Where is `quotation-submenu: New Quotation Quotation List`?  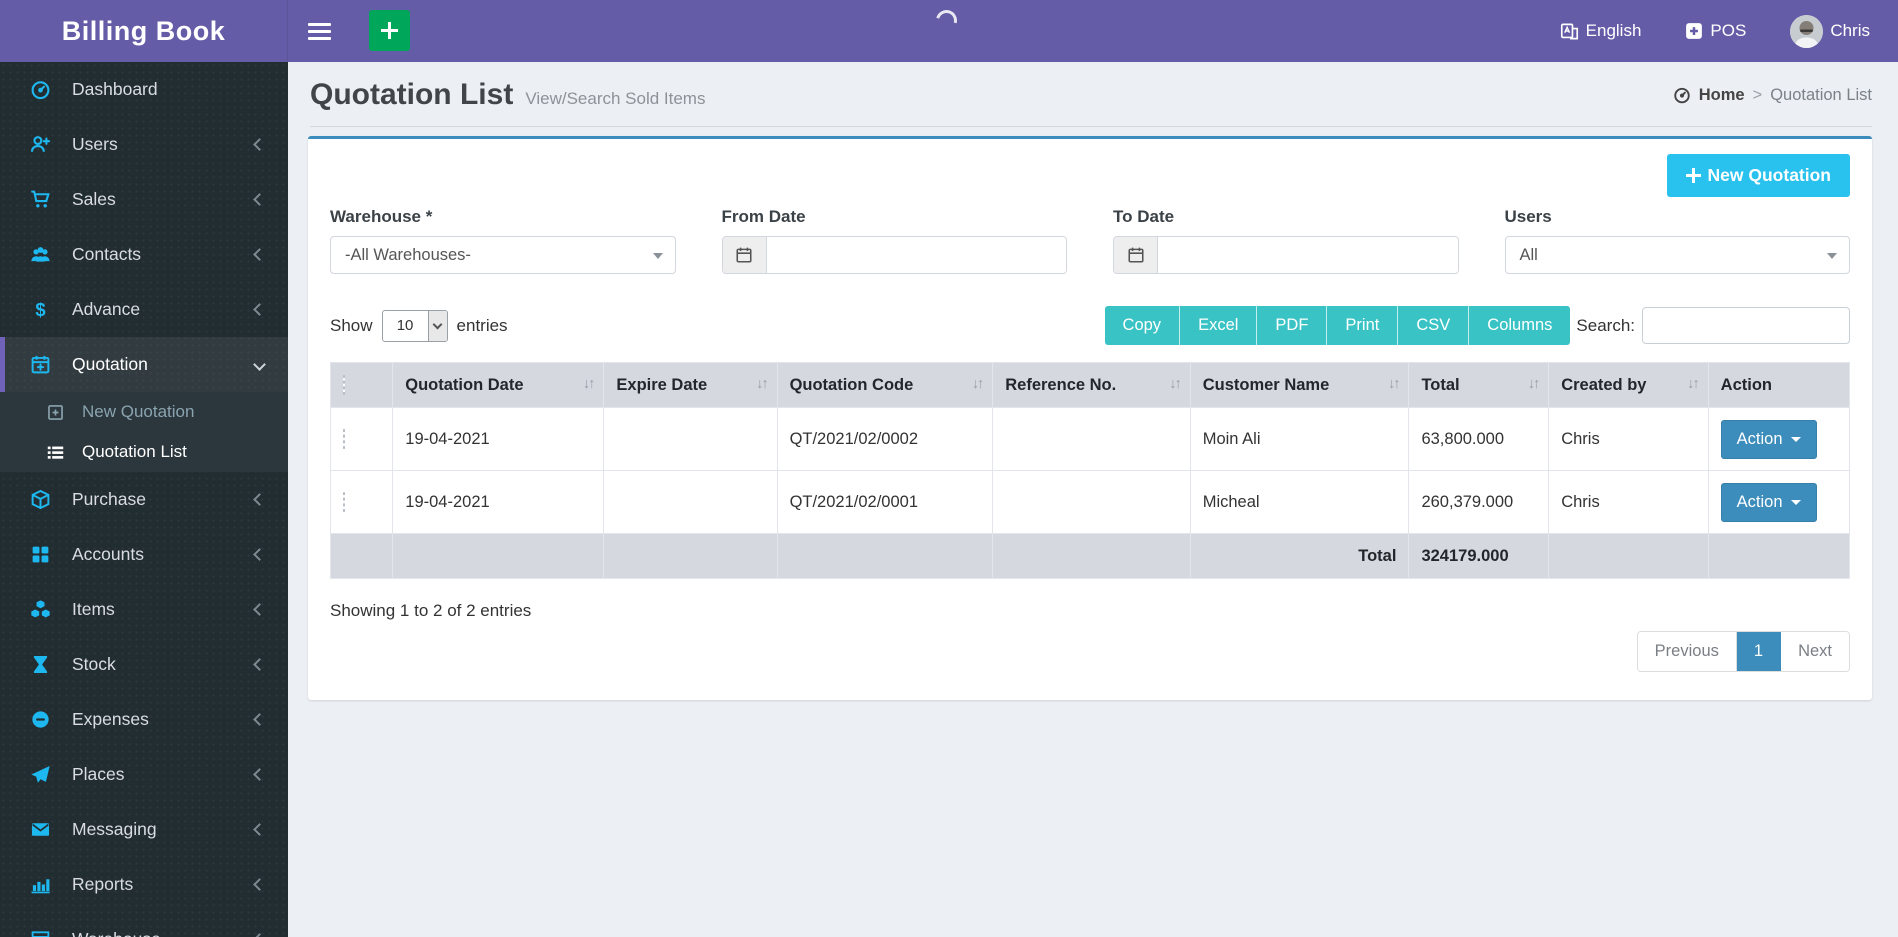 quotation-submenu: New Quotation Quotation List is located at coordinates (144, 432).